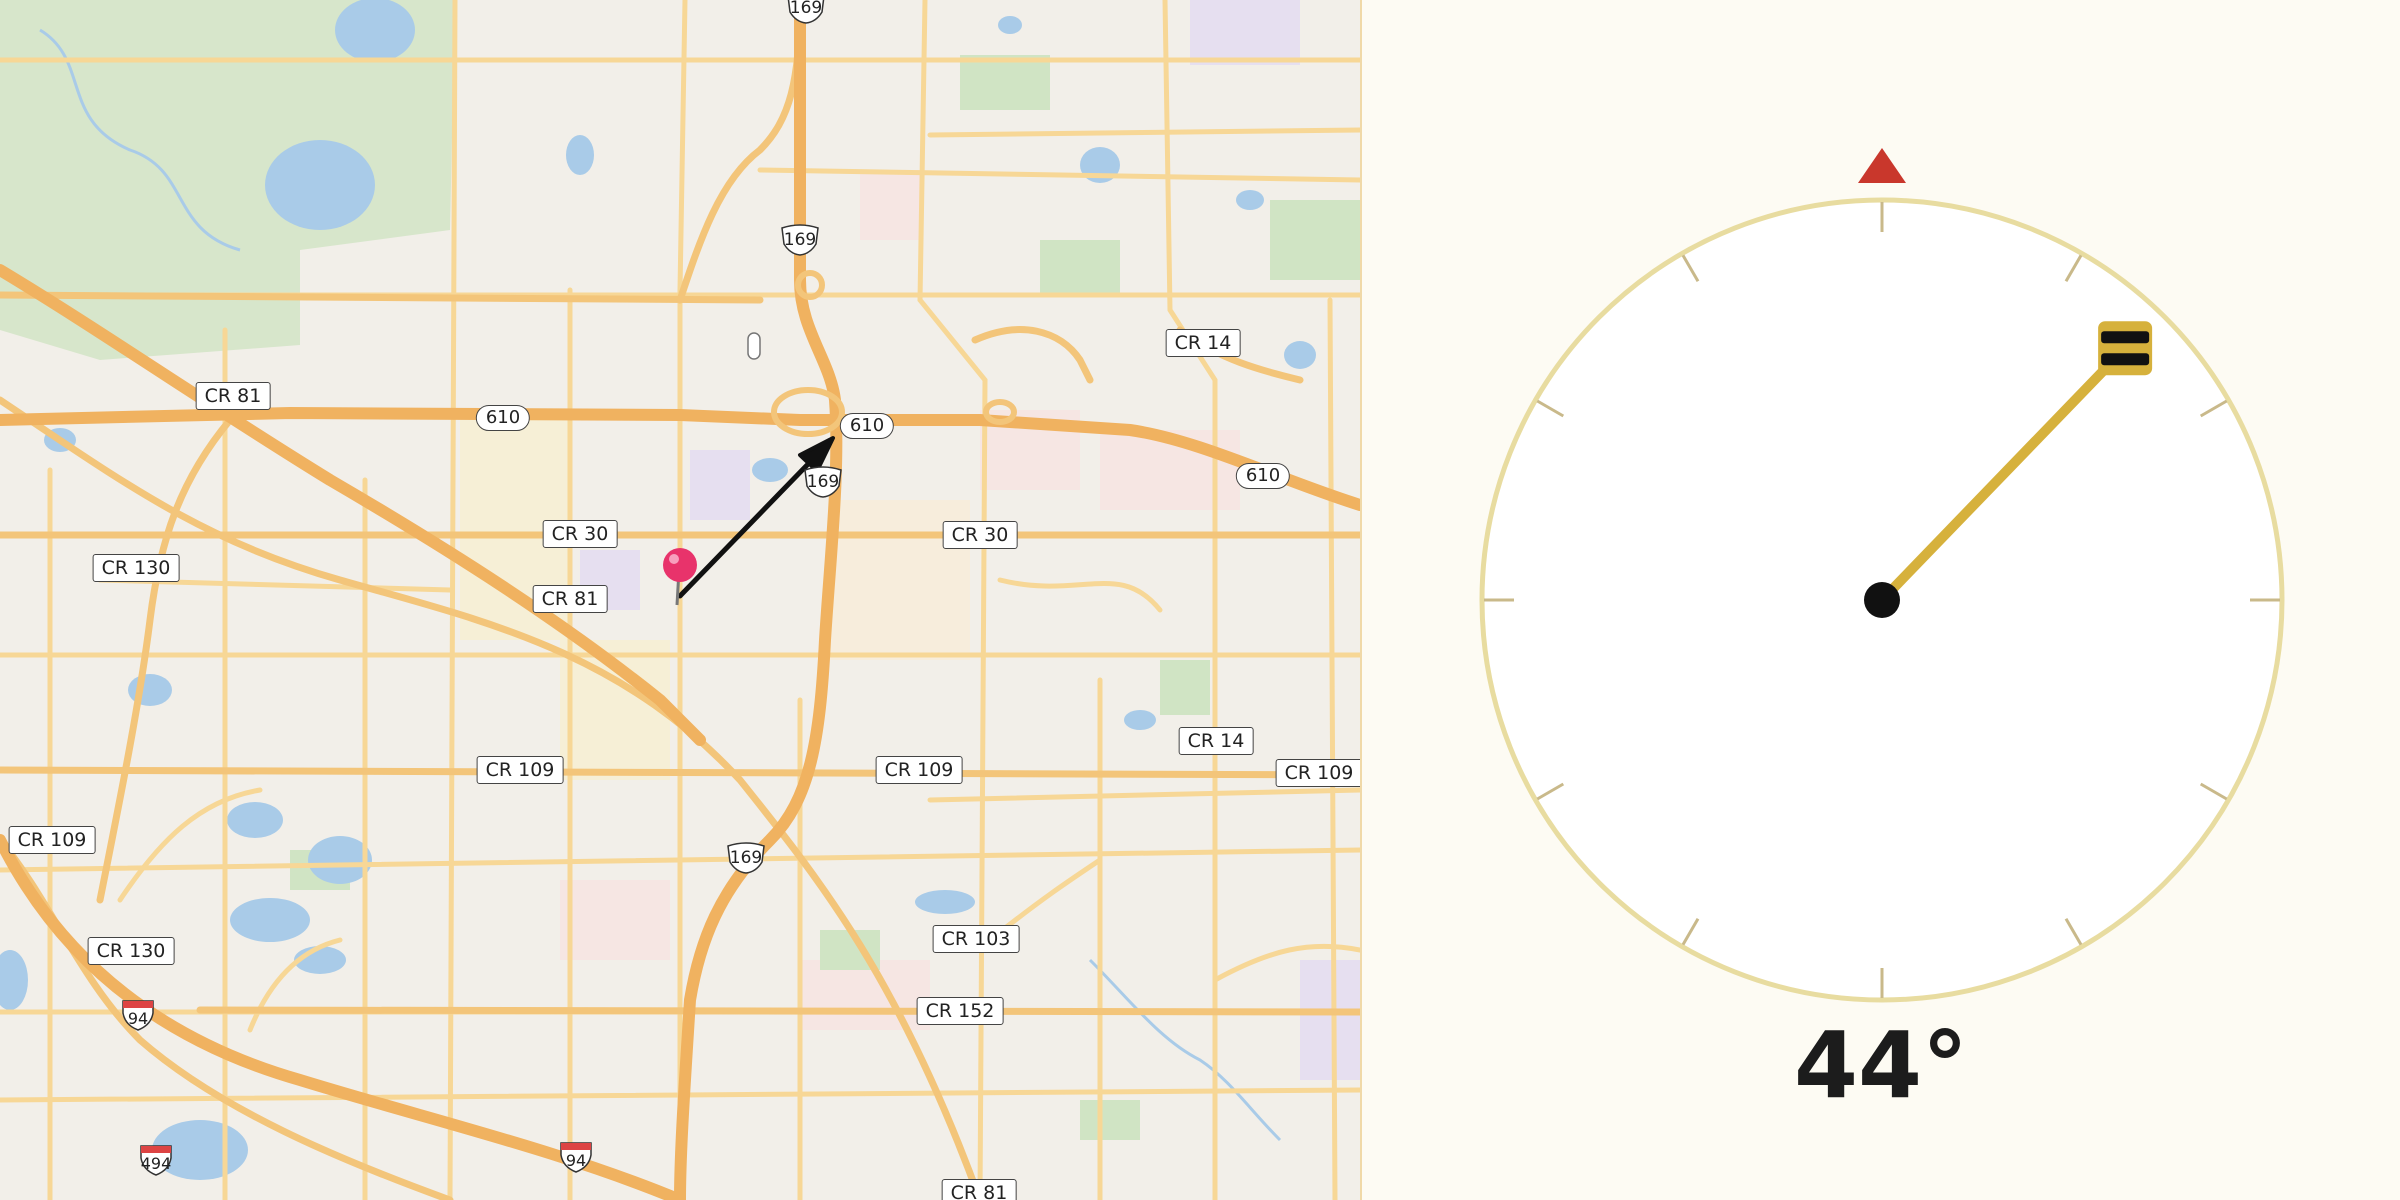 The height and width of the screenshot is (1200, 2400). What do you see at coordinates (156, 1160) in the screenshot?
I see `interstate-494-shield: 494` at bounding box center [156, 1160].